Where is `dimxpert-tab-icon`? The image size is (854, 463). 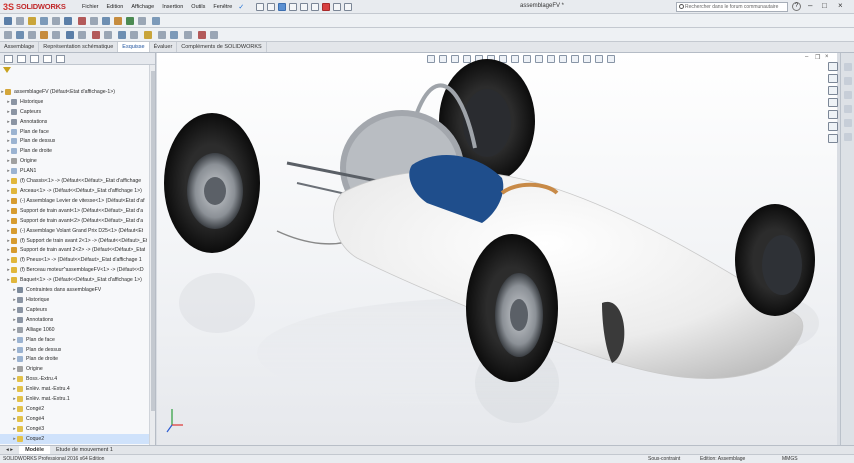 dimxpert-tab-icon is located at coordinates (47, 58).